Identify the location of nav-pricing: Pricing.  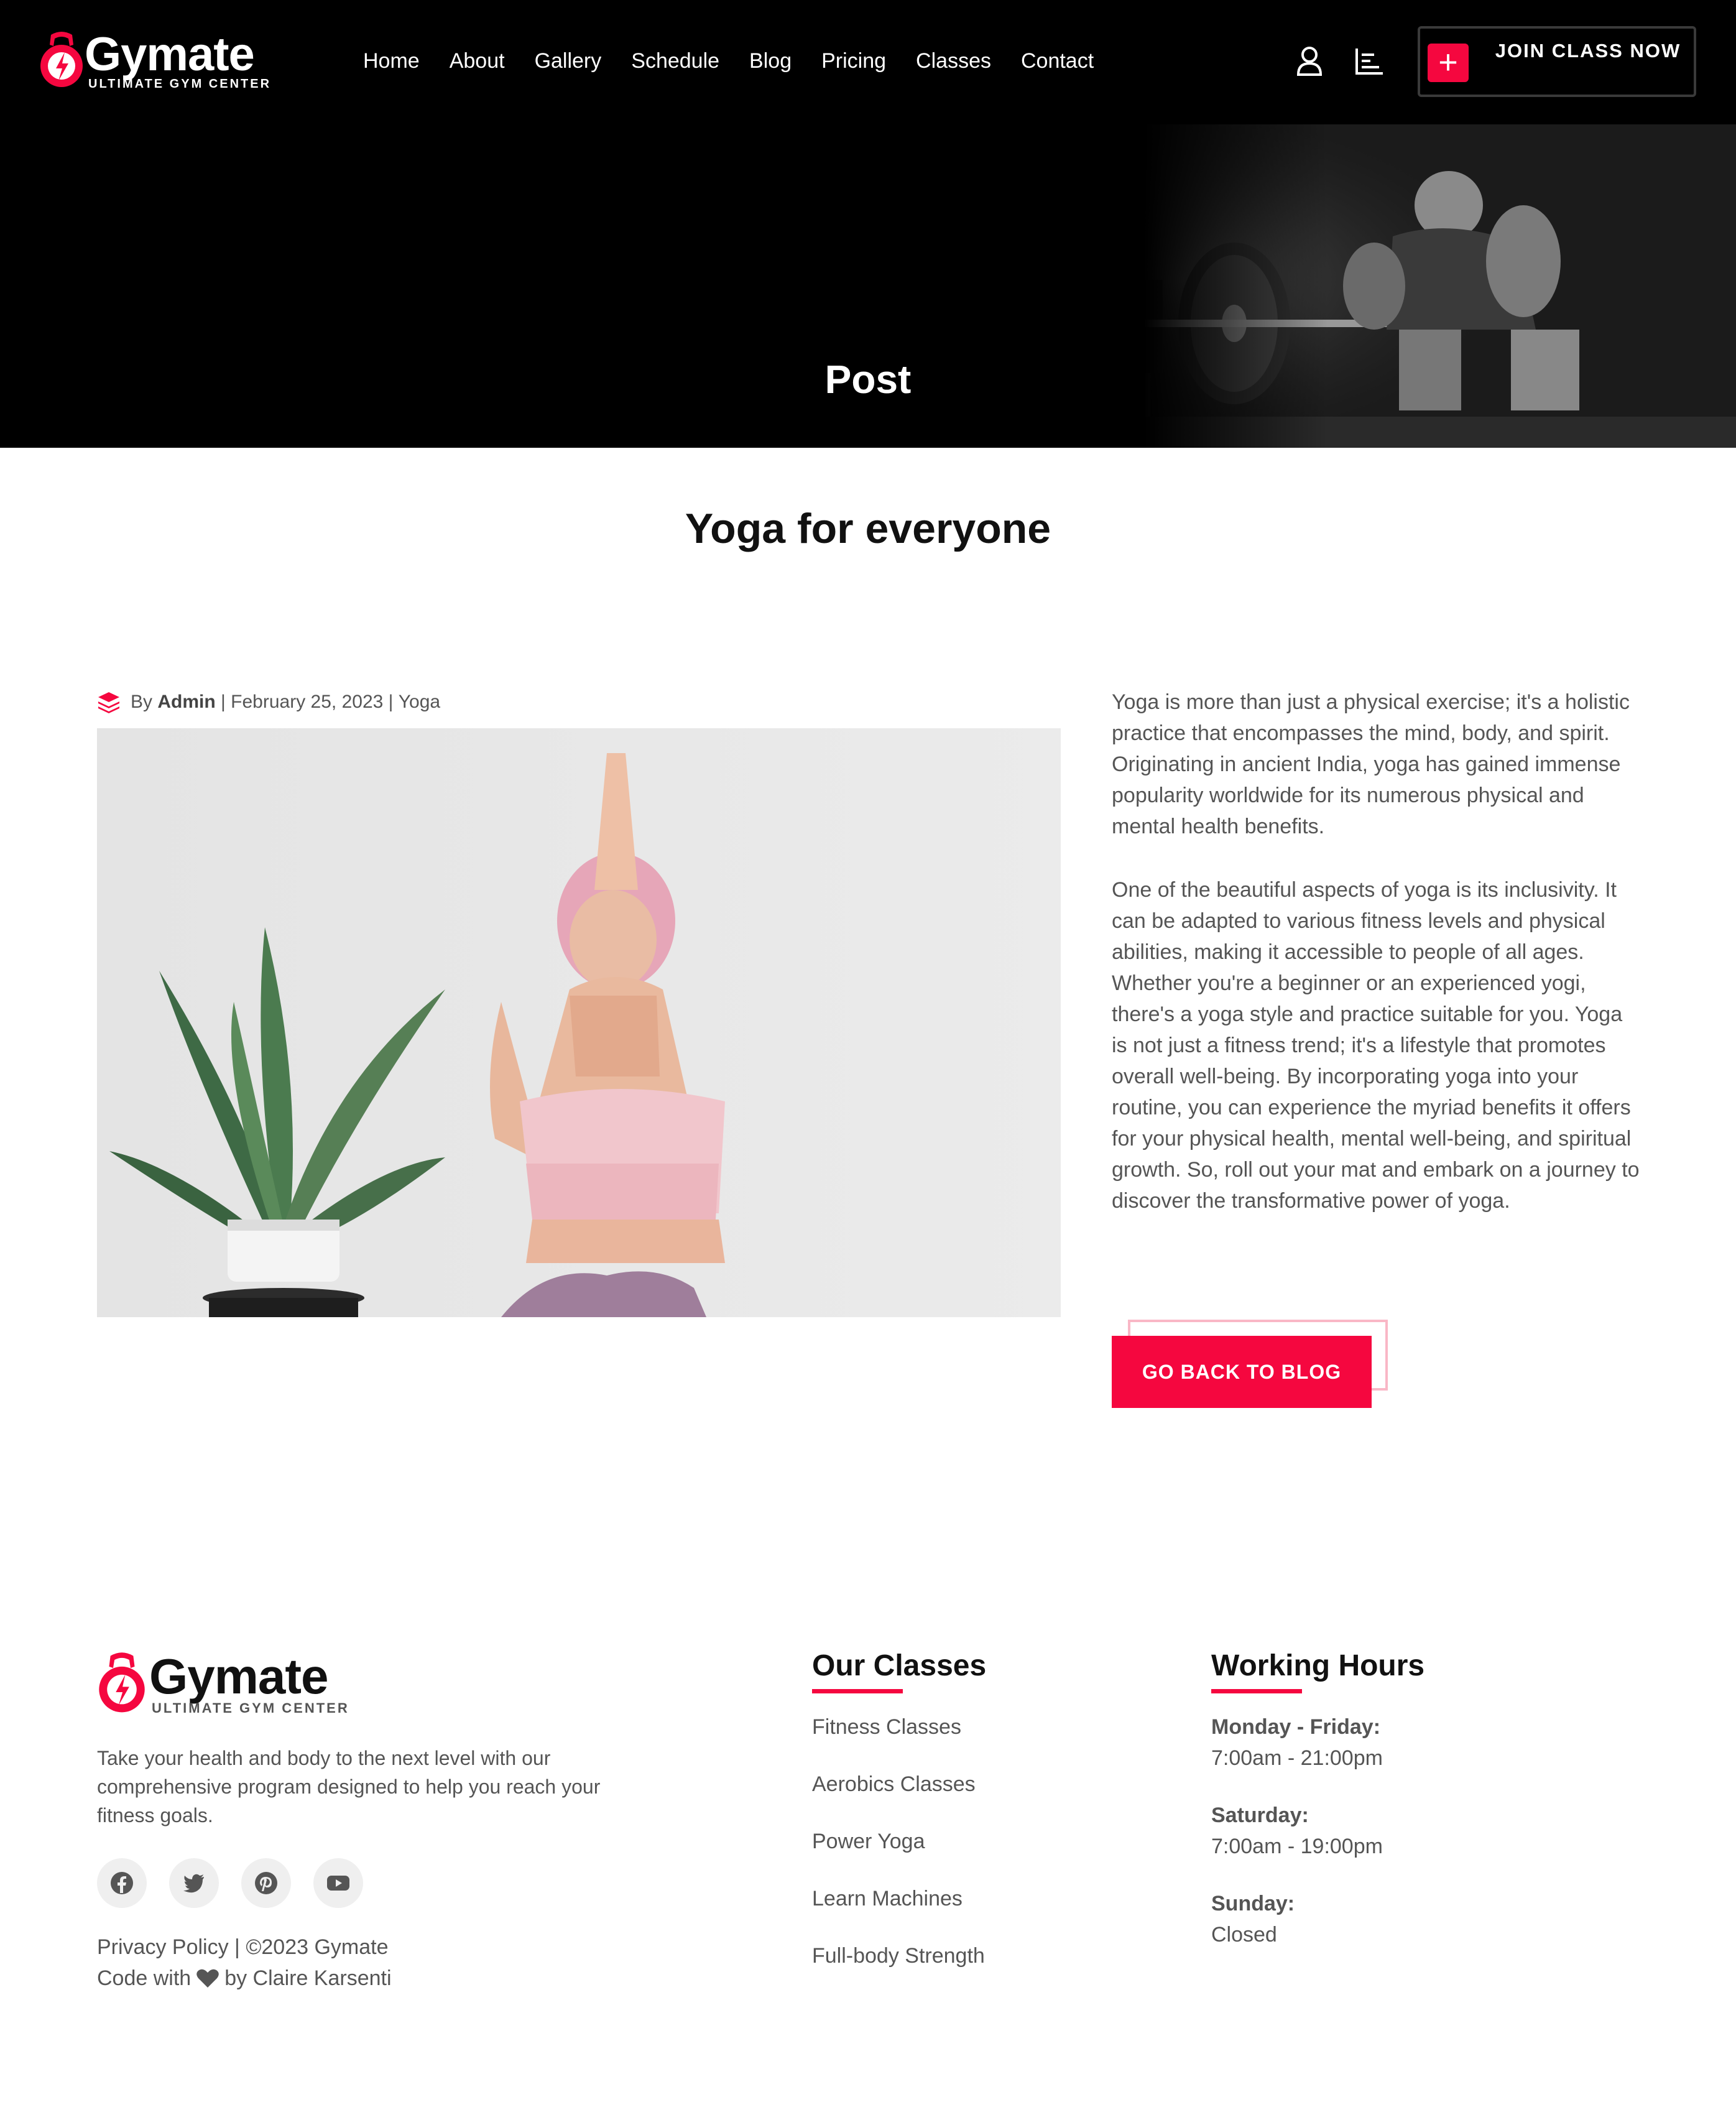
(853, 61).